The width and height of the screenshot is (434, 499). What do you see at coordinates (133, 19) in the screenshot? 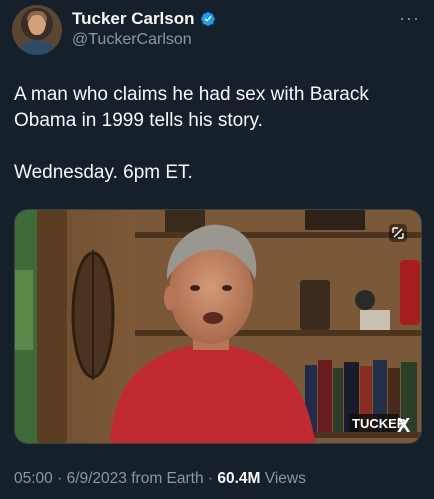
I see `author-name: Tucker Carlson` at bounding box center [133, 19].